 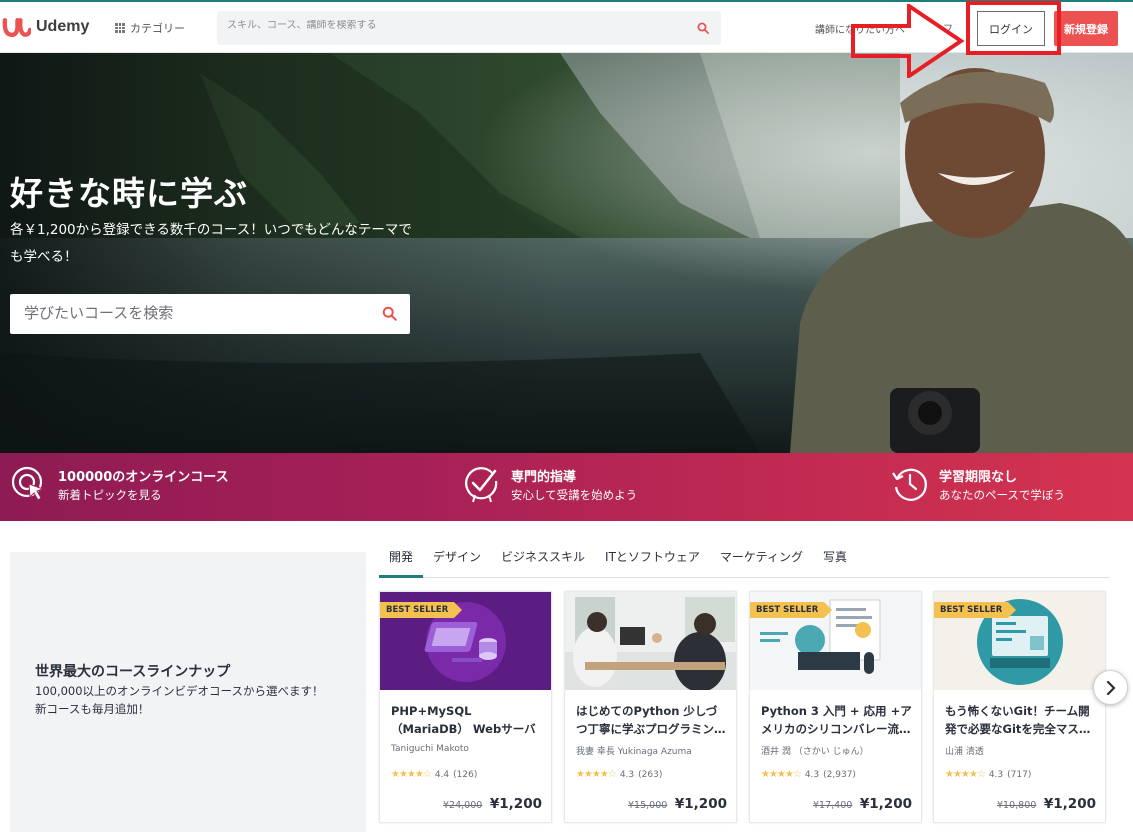 I want to click on tab-marketing: マーケティング, so click(x=761, y=561).